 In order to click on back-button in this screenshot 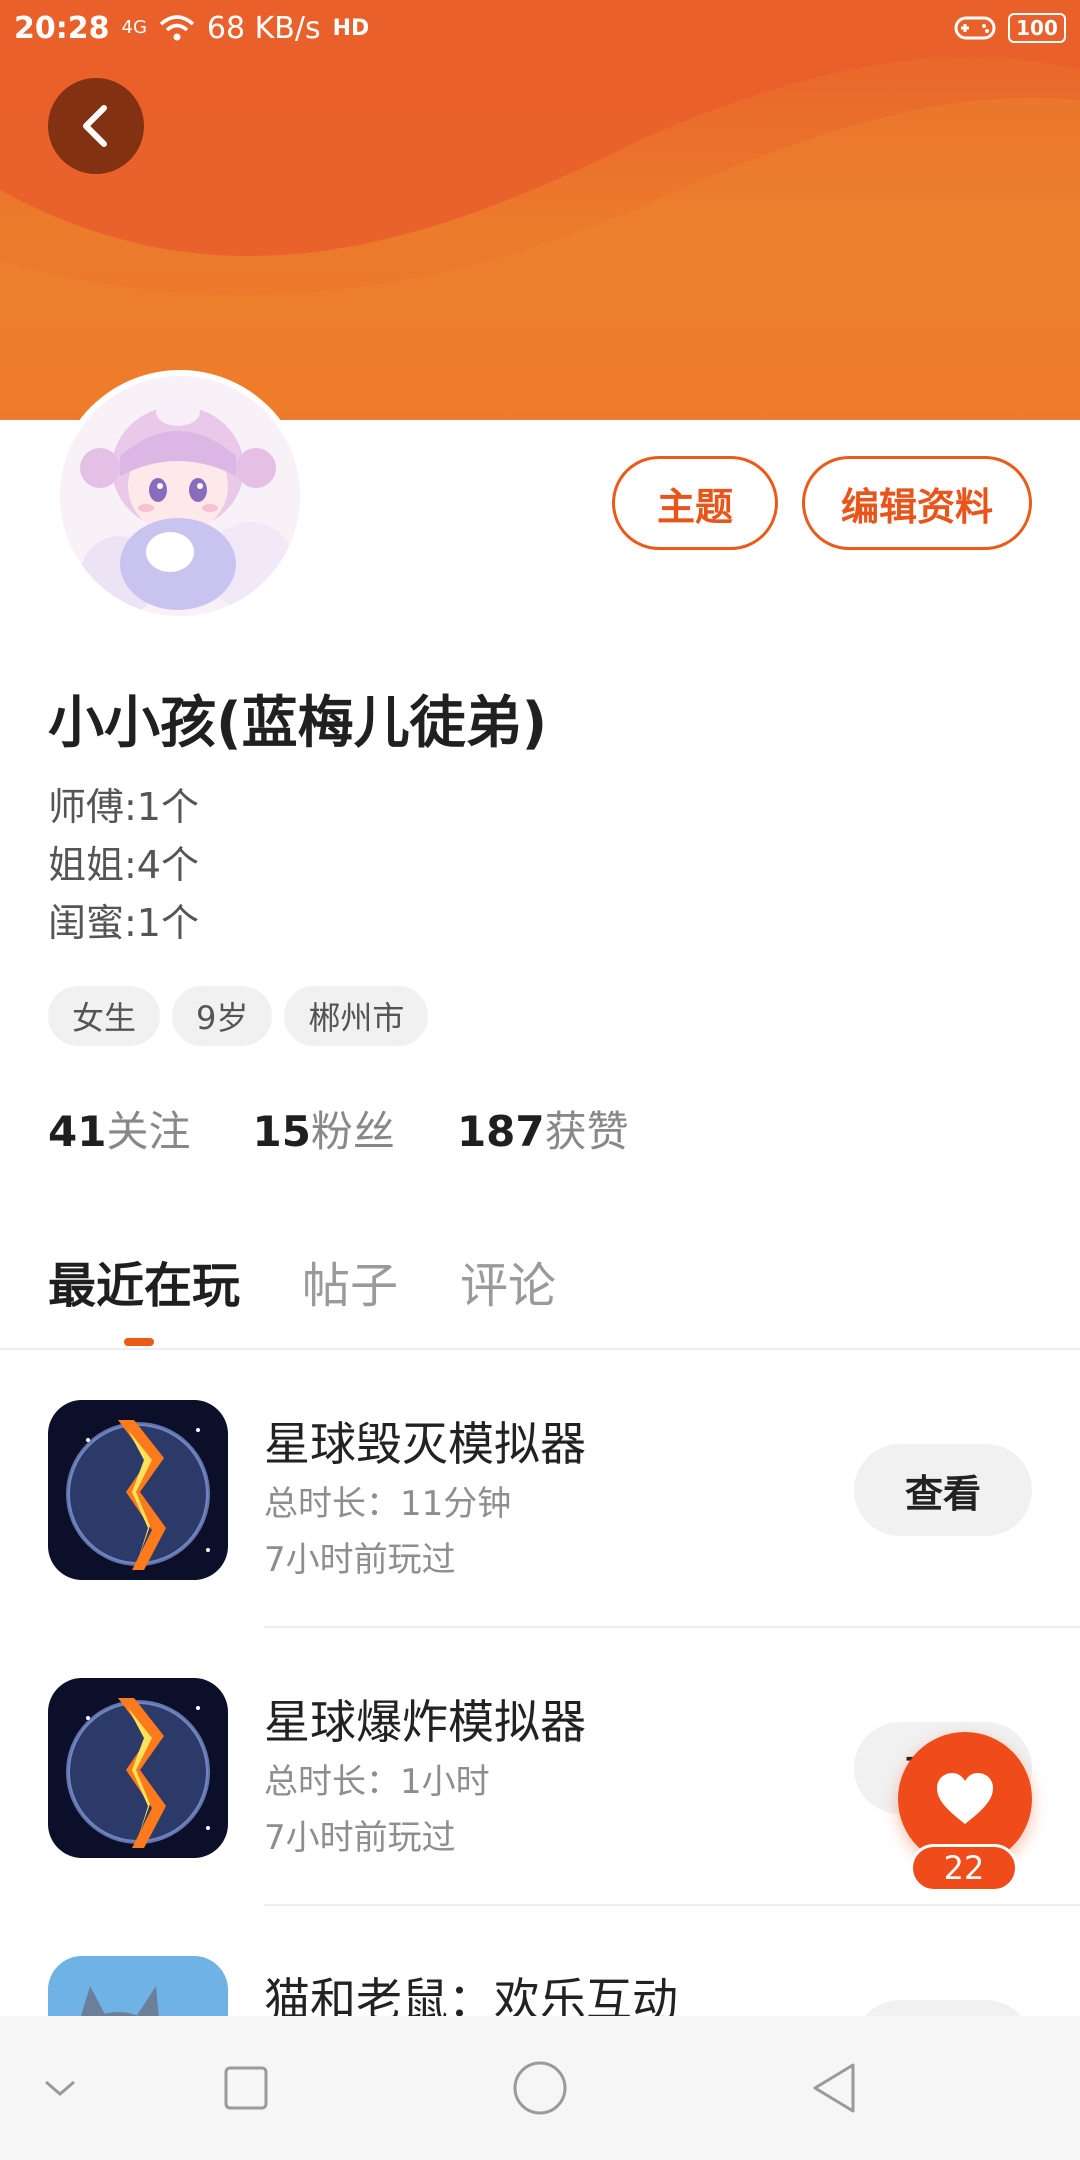, I will do `click(96, 126)`.